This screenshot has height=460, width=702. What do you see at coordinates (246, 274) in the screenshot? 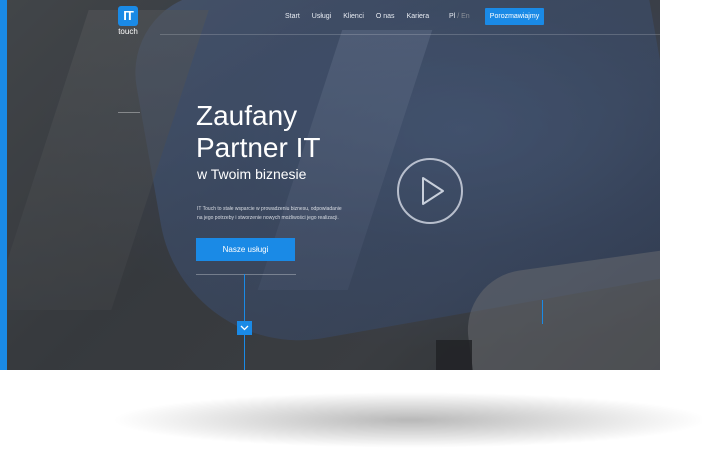
I see `divider` at bounding box center [246, 274].